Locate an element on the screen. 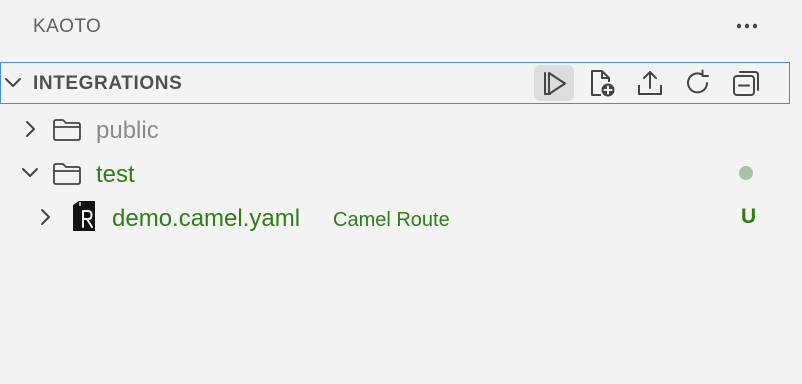  tree-item-demo-camel-yaml: demo.camel.yaml Camel Route is located at coordinates (395, 217).